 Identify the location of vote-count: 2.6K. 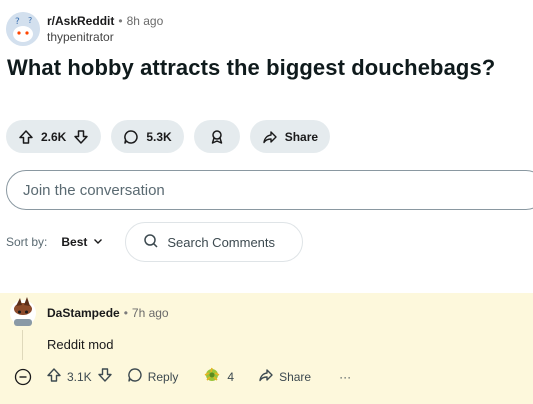
(54, 136).